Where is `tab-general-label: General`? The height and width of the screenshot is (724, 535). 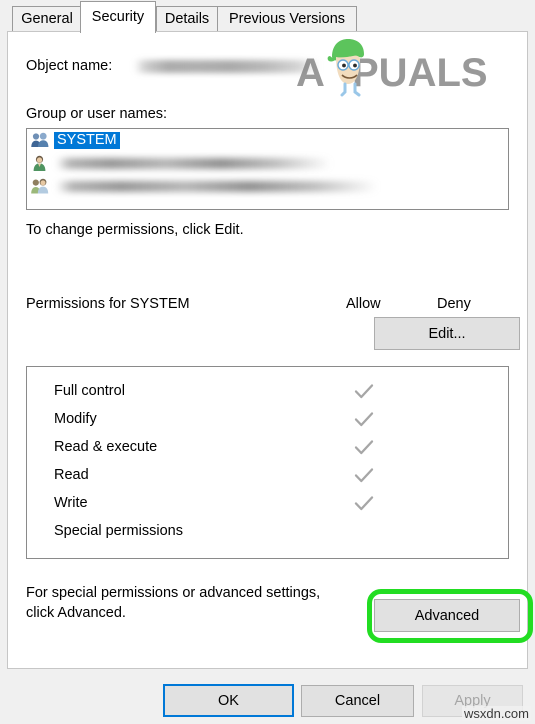
tab-general-label: General is located at coordinates (47, 19).